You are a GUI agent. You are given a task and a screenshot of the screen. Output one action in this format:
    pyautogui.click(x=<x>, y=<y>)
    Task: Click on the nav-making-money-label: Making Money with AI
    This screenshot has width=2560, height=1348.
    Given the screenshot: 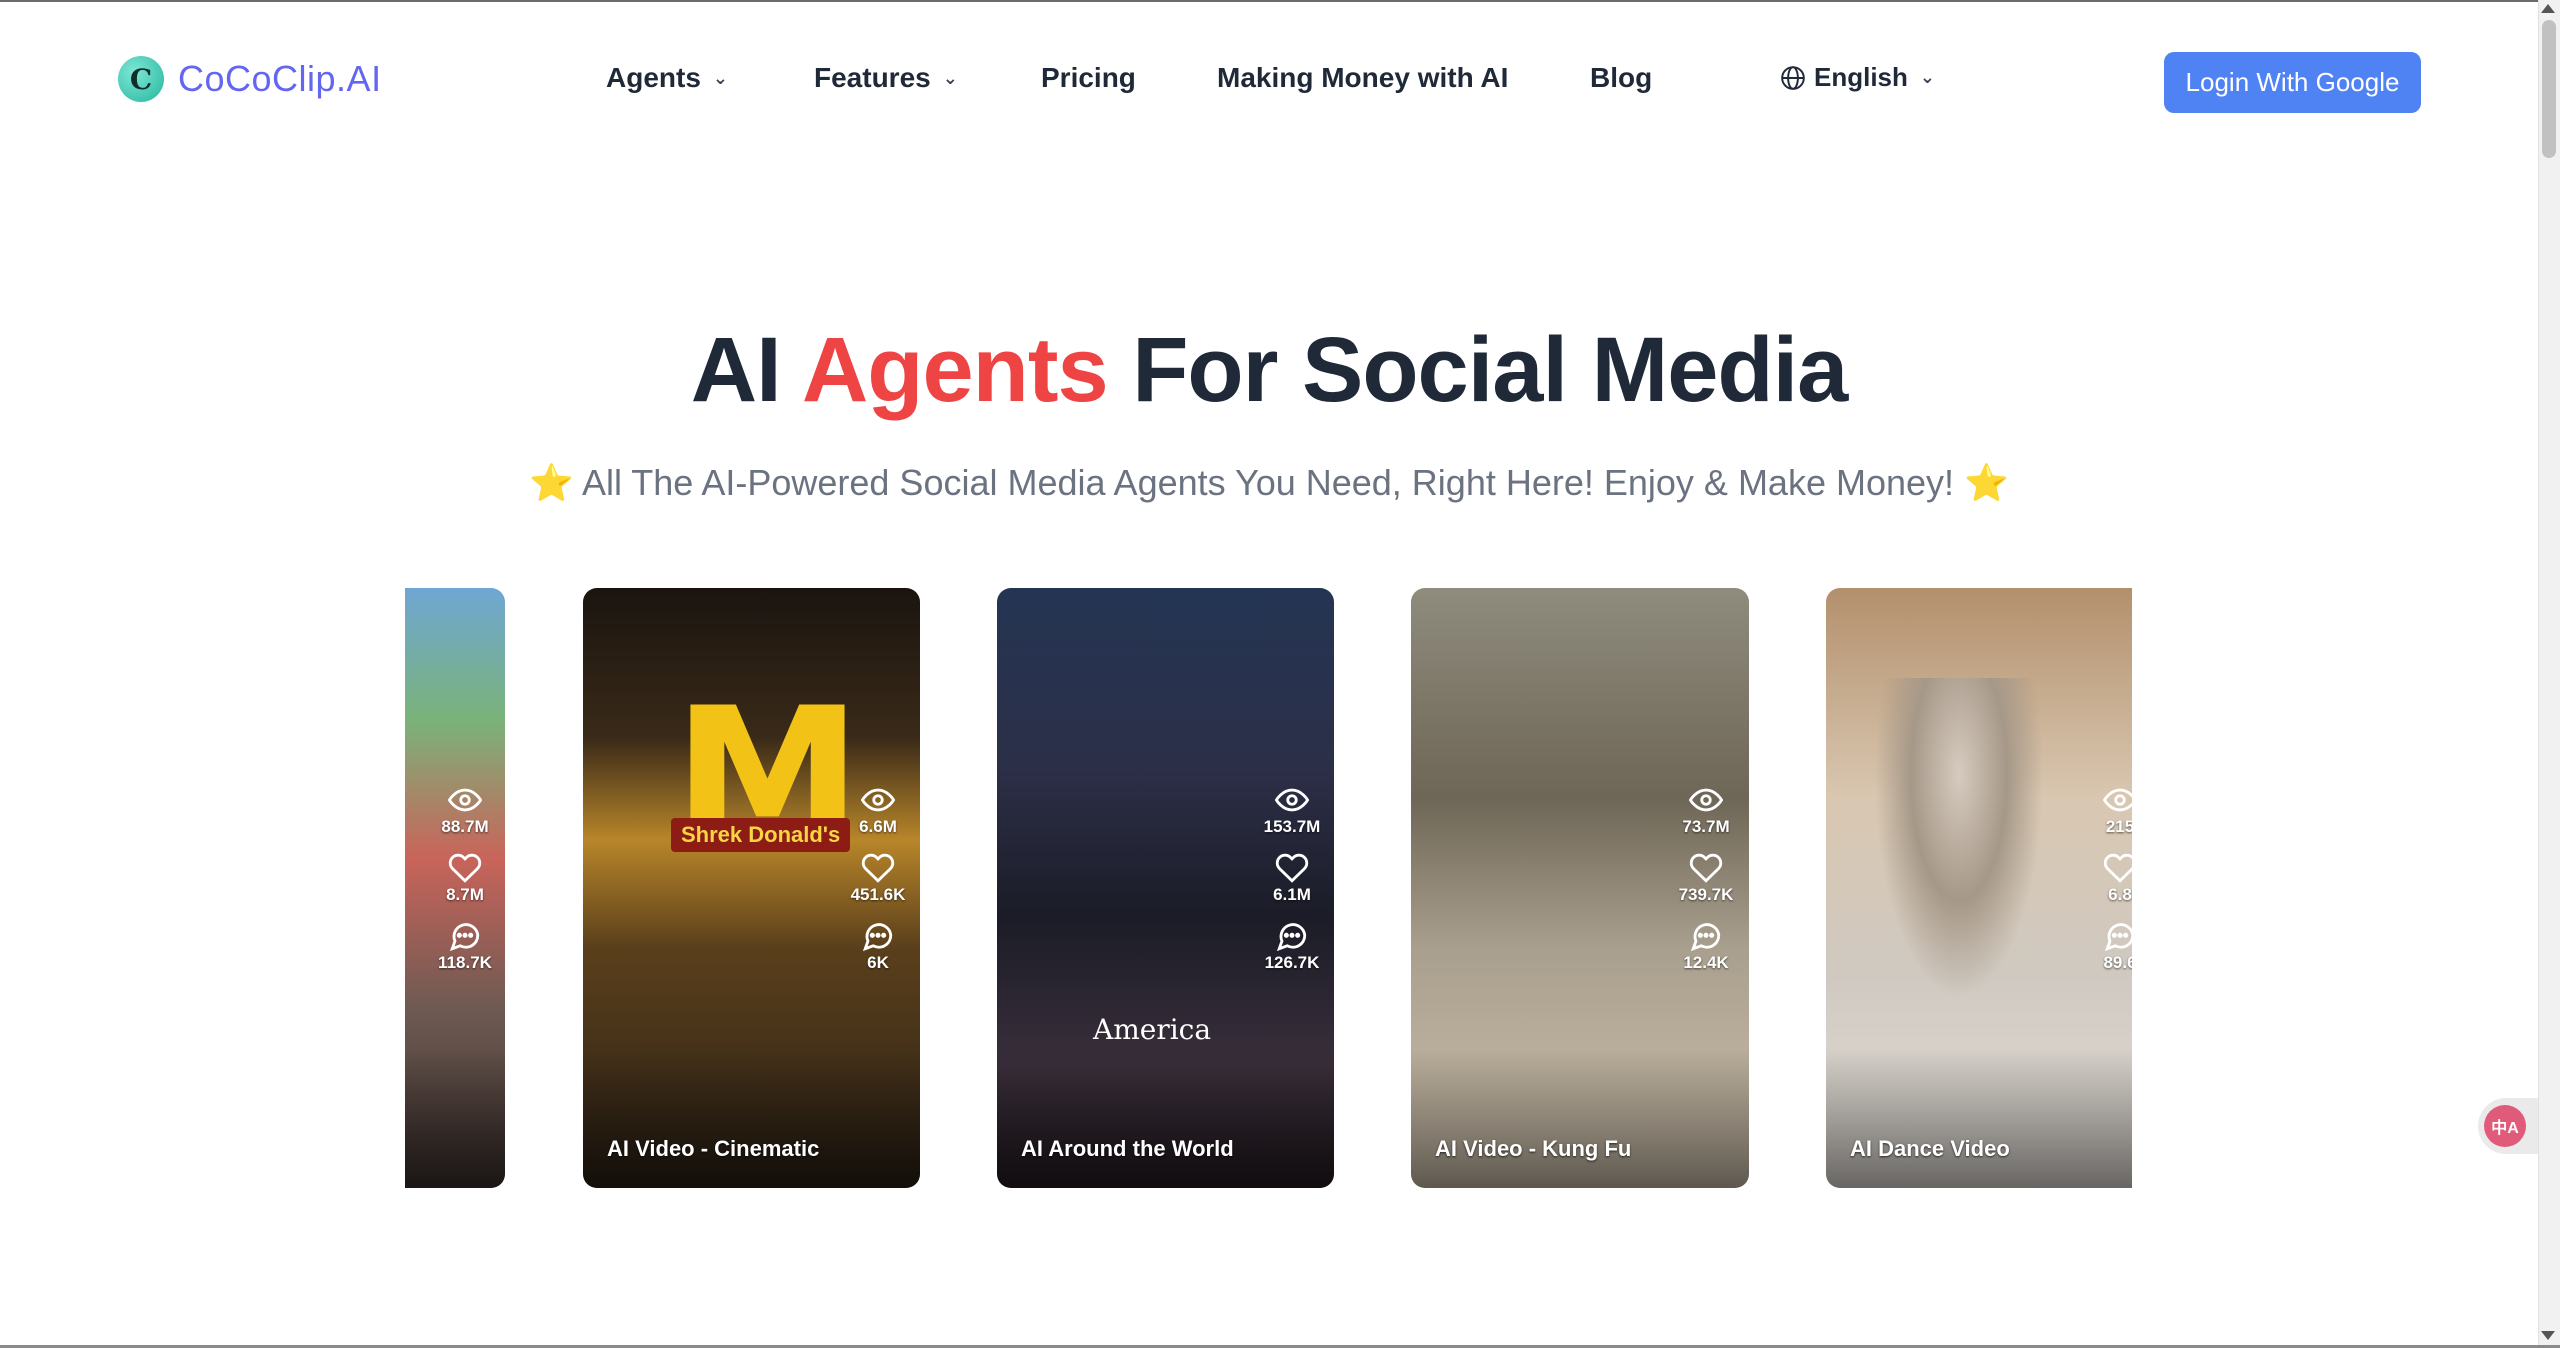 What is the action you would take?
    pyautogui.click(x=1363, y=77)
    